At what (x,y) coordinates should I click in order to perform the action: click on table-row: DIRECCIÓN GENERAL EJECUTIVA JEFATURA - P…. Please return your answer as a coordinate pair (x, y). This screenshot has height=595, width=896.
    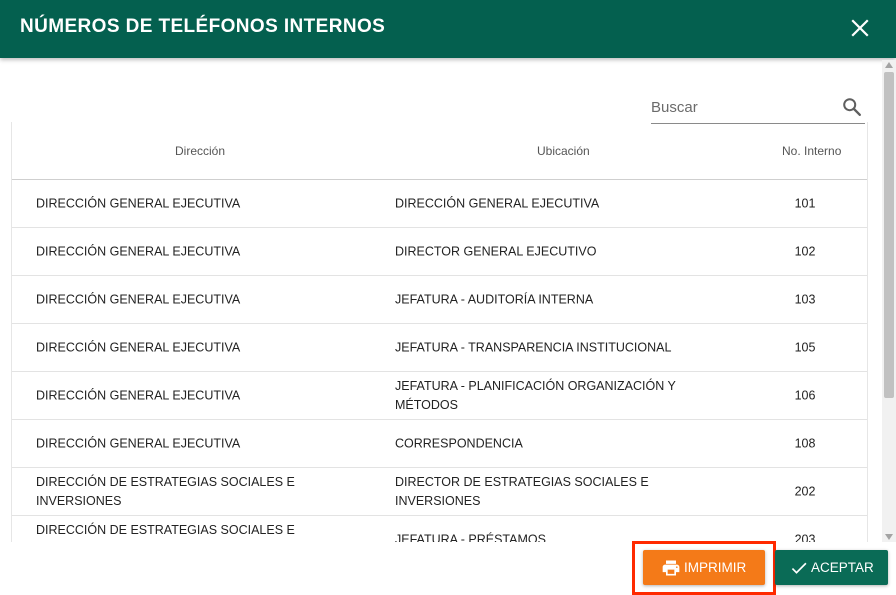
    Looking at the image, I should click on (439, 396).